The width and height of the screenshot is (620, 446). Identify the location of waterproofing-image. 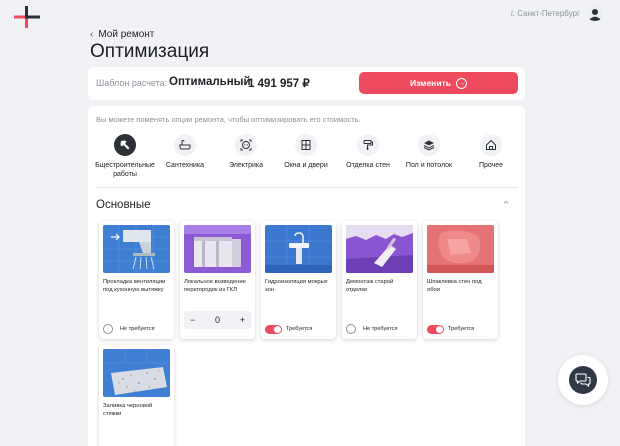
(298, 249).